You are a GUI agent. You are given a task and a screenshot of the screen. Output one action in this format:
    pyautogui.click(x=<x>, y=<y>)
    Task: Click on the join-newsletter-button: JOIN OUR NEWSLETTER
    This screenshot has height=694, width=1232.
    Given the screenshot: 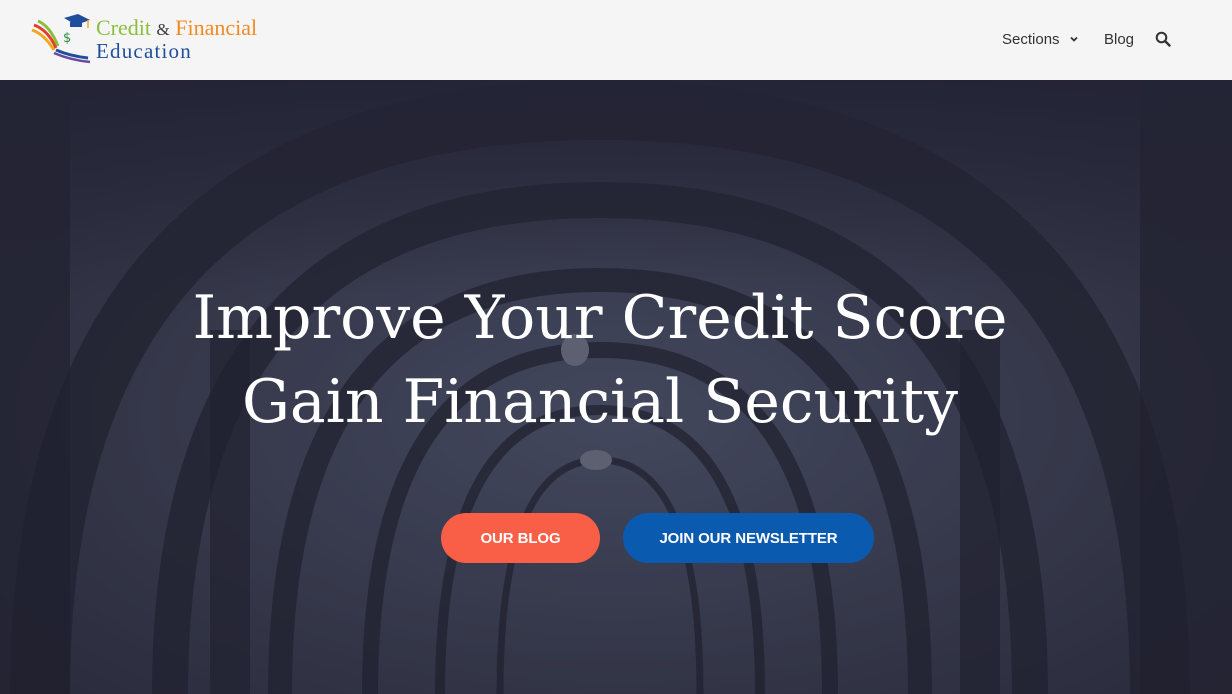 What is the action you would take?
    pyautogui.click(x=748, y=538)
    